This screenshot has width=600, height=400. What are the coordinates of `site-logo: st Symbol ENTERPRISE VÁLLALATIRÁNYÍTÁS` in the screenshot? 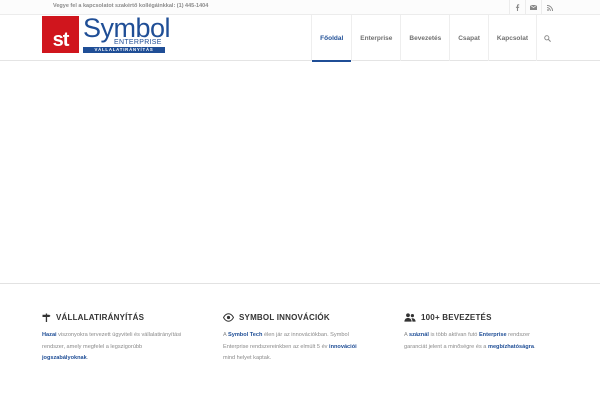 It's located at (106, 34).